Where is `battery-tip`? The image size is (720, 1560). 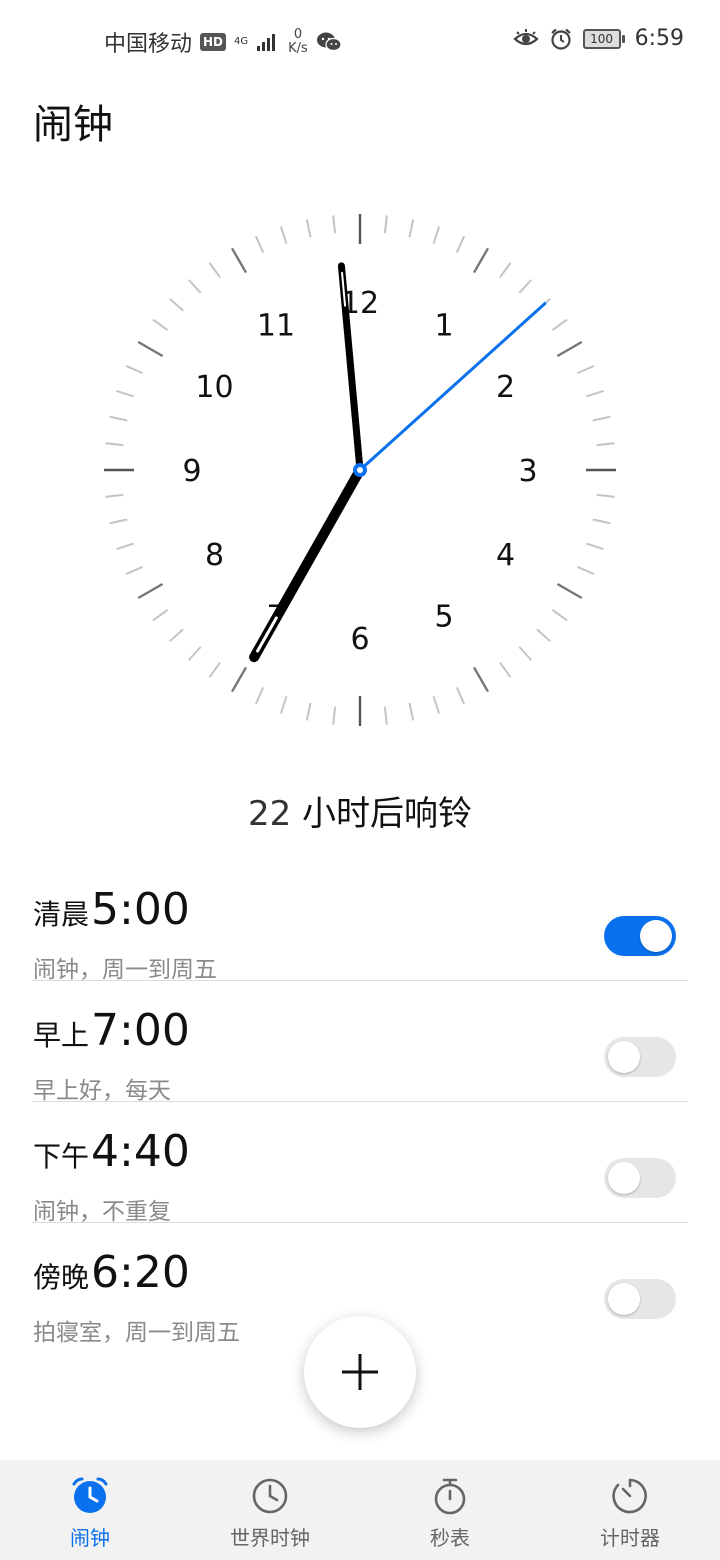 battery-tip is located at coordinates (623, 38).